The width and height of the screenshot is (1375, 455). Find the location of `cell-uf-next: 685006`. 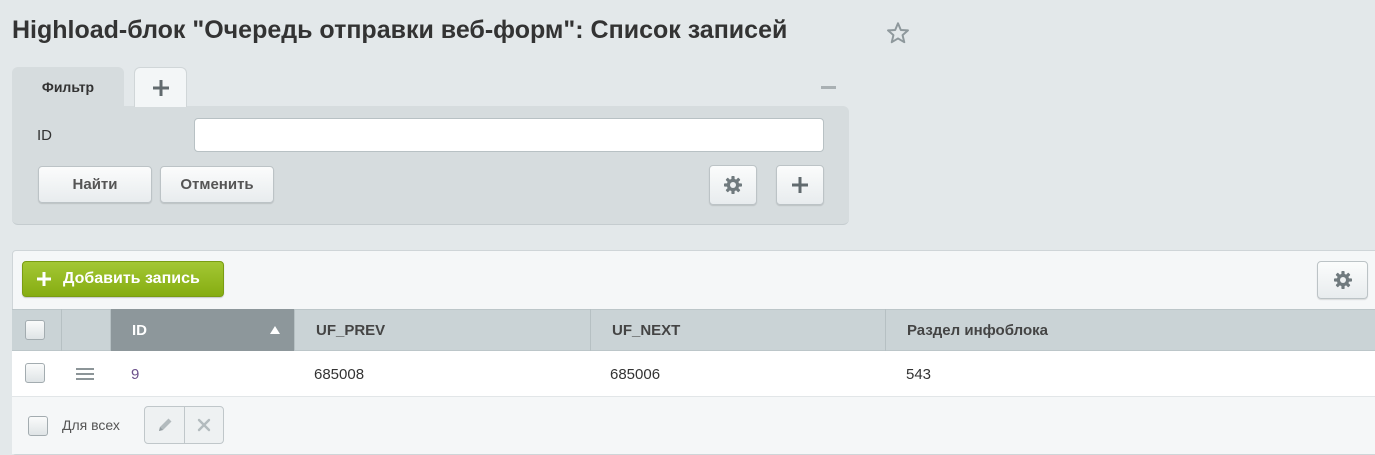

cell-uf-next: 685006 is located at coordinates (635, 374).